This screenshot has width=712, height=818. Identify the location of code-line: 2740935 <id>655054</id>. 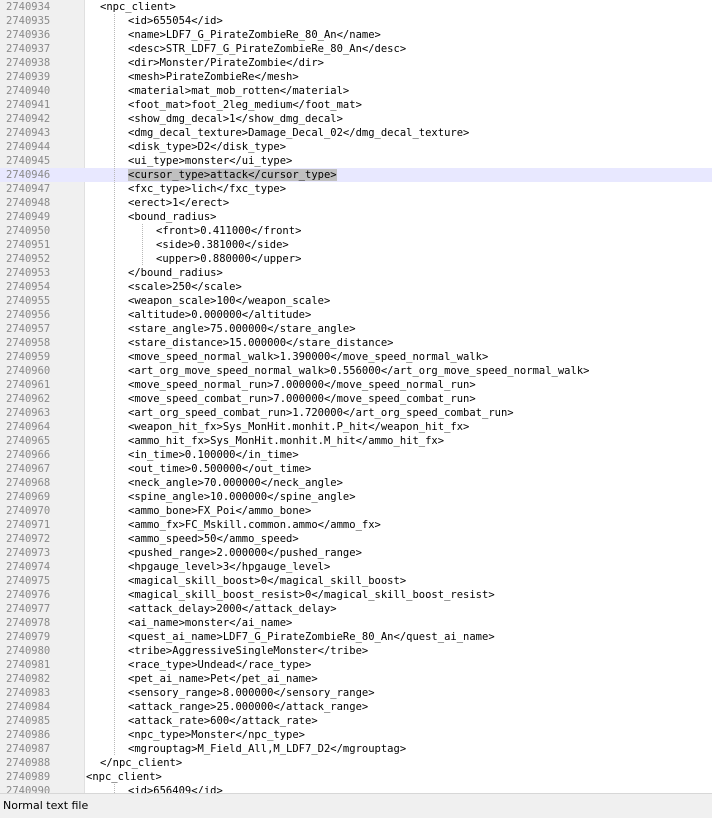
(356, 21).